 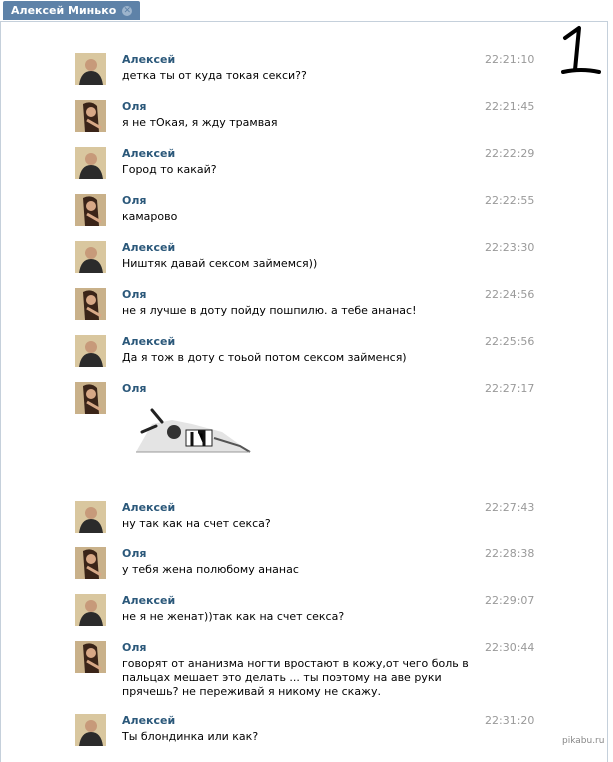 I want to click on message-time: 22:21:45, so click(x=510, y=106).